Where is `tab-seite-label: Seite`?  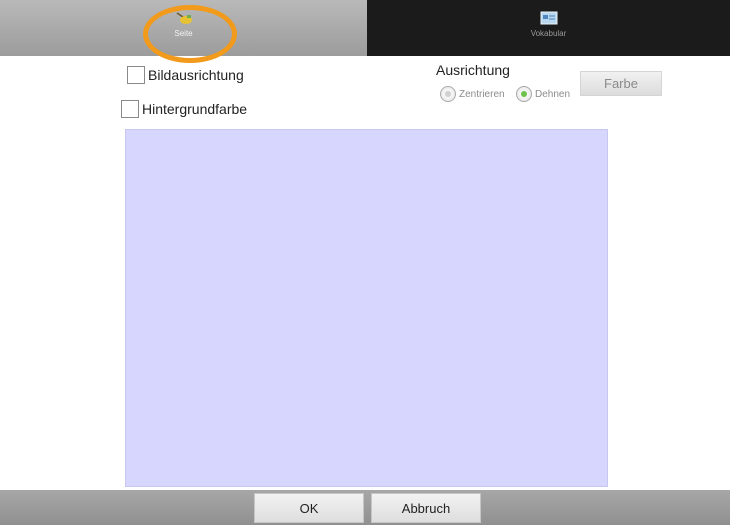
tab-seite-label: Seite is located at coordinates (183, 33).